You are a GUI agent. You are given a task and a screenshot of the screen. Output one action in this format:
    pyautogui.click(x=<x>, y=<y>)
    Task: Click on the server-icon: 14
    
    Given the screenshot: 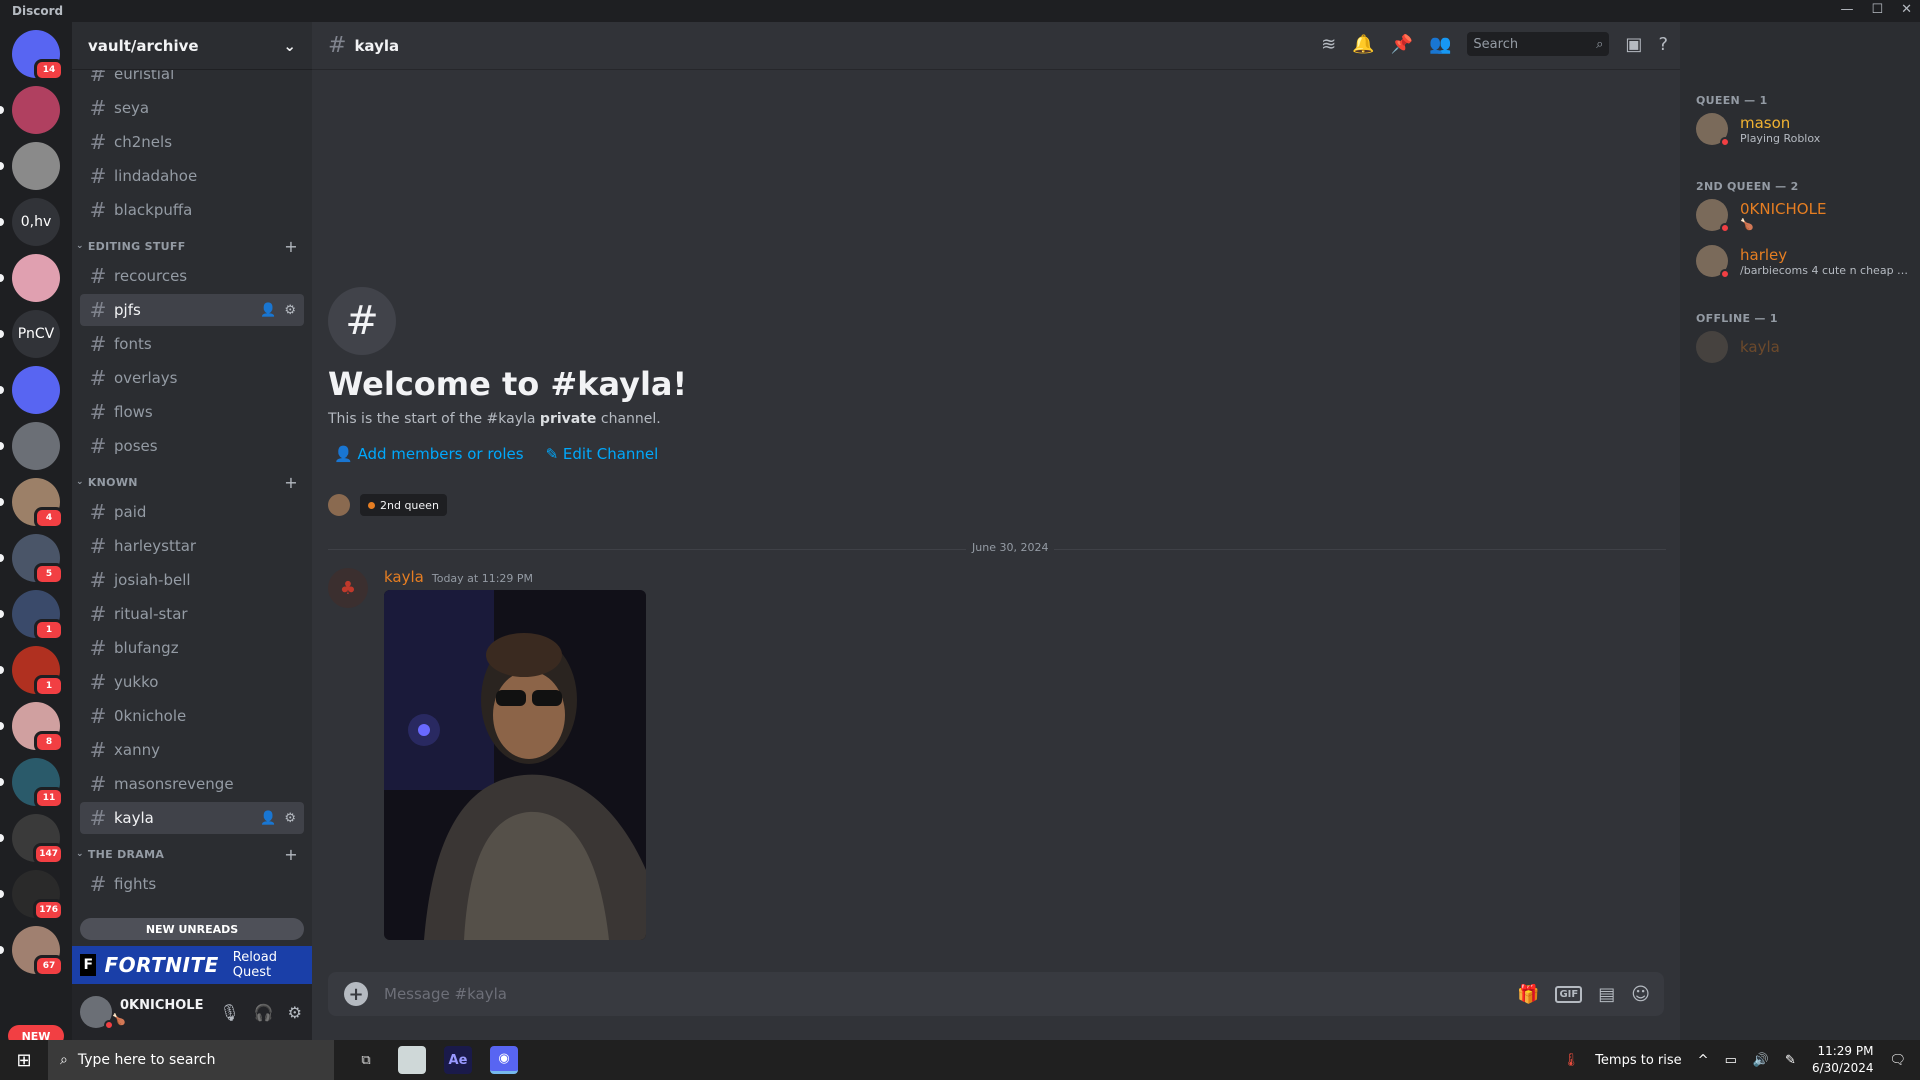 What is the action you would take?
    pyautogui.click(x=38, y=55)
    